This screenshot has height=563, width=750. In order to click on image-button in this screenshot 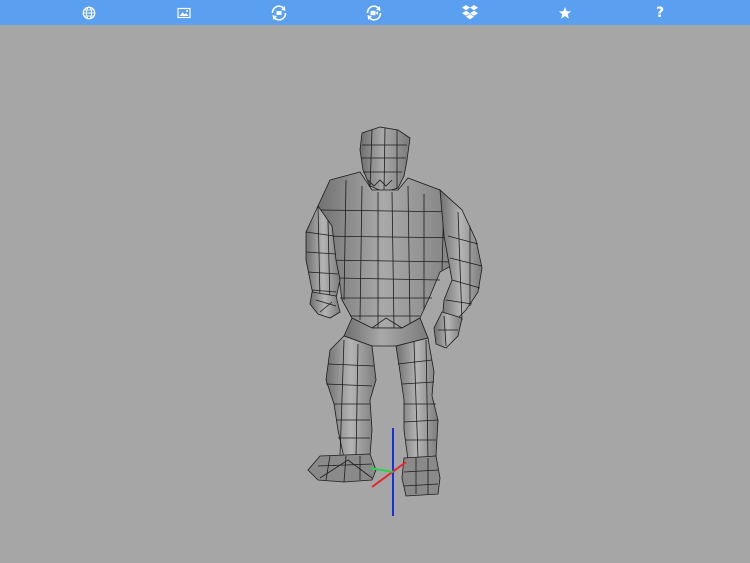, I will do `click(184, 12)`.